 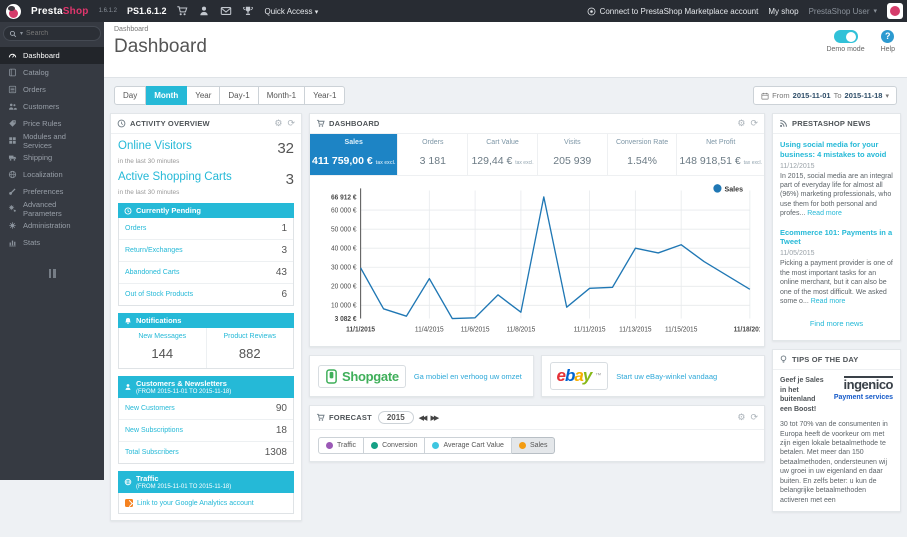 I want to click on legend-conversion-button: Conversion, so click(x=395, y=445).